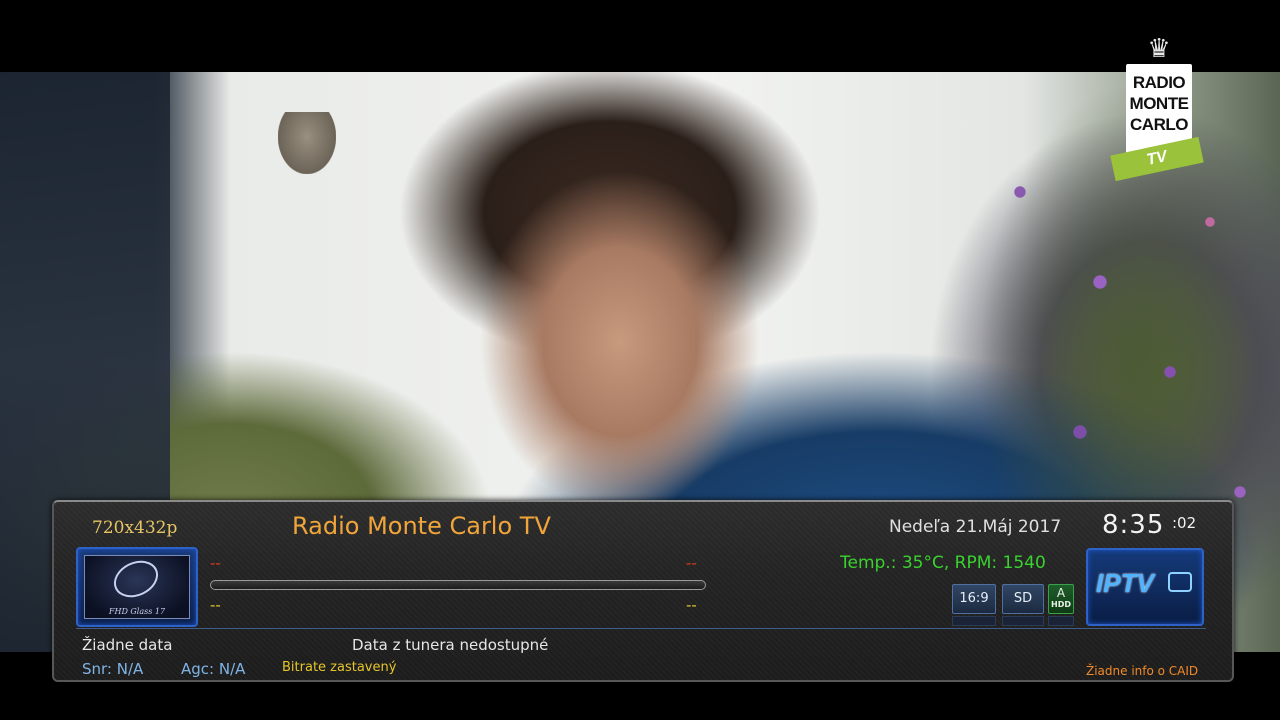  Describe the element at coordinates (215, 605) in the screenshot. I see `next-event-placeholder: --` at that location.